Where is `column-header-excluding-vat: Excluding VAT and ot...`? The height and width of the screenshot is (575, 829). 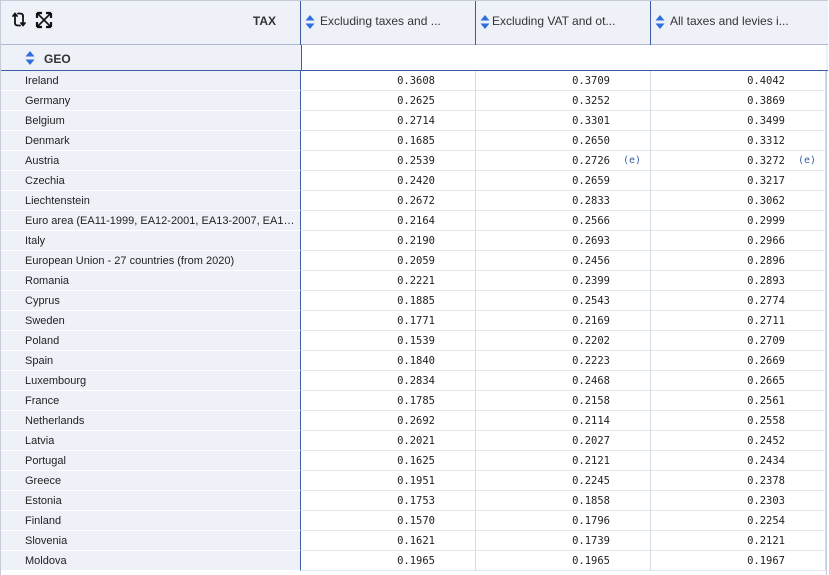
column-header-excluding-vat: Excluding VAT and ot... is located at coordinates (563, 23).